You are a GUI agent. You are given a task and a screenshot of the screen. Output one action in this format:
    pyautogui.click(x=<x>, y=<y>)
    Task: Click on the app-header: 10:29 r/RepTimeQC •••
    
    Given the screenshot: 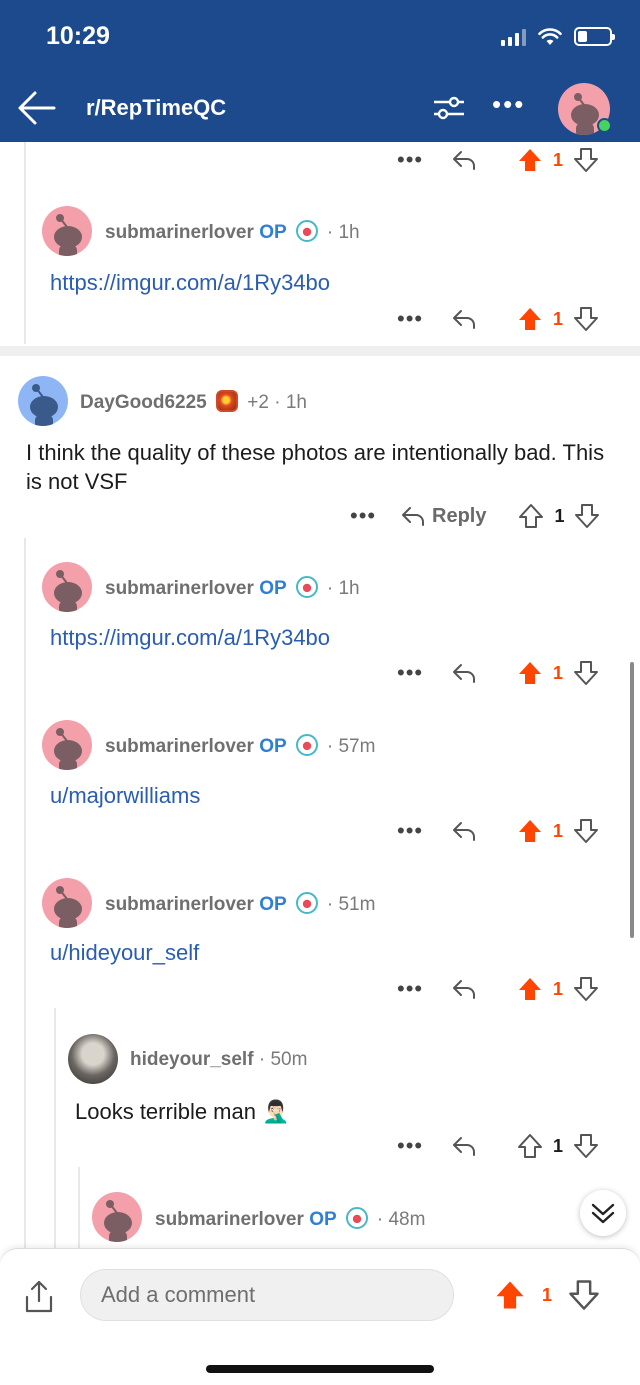 What is the action you would take?
    pyautogui.click(x=320, y=71)
    